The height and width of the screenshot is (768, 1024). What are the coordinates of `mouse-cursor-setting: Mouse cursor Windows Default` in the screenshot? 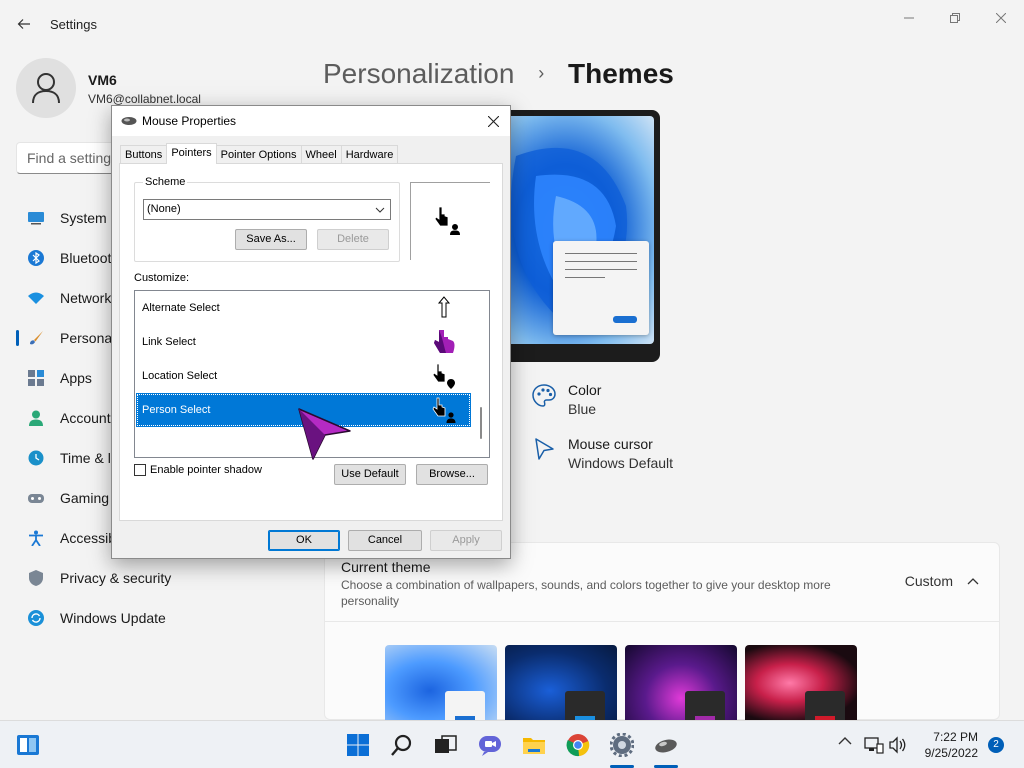 It's located at (601, 453).